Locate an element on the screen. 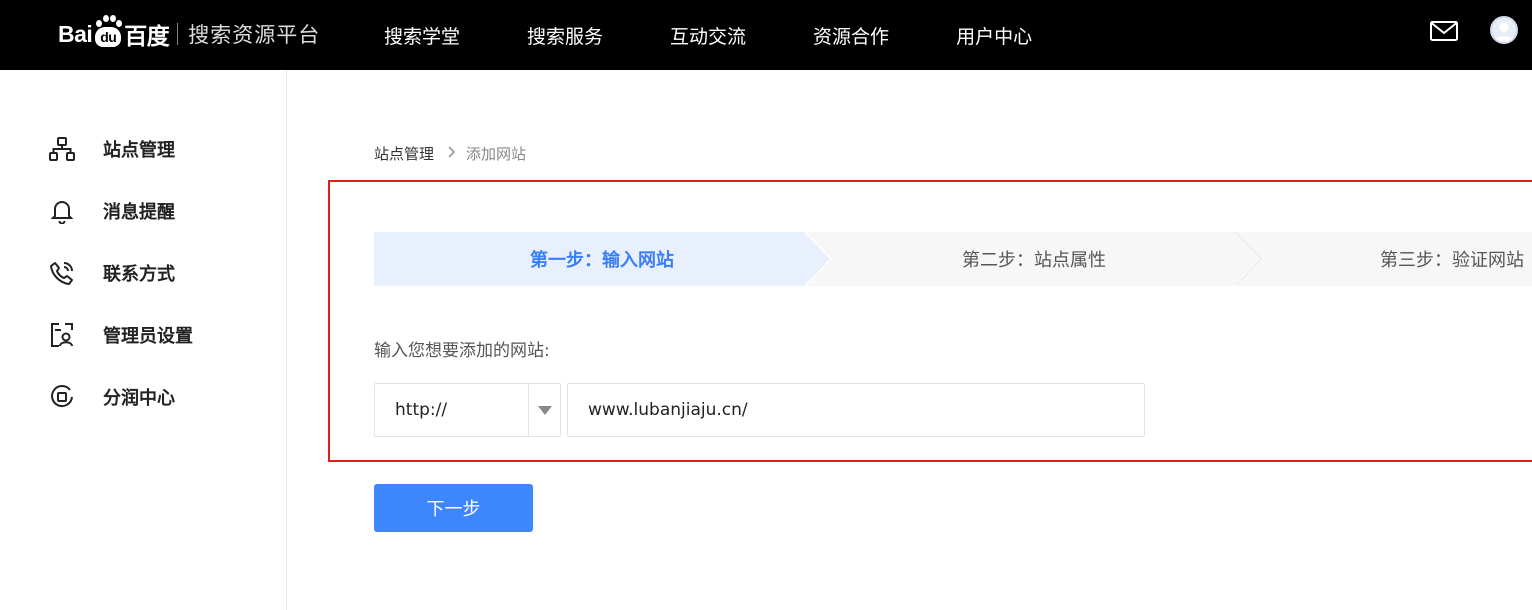 The image size is (1532, 610). sidebar-item-label: 联系方式 is located at coordinates (139, 274).